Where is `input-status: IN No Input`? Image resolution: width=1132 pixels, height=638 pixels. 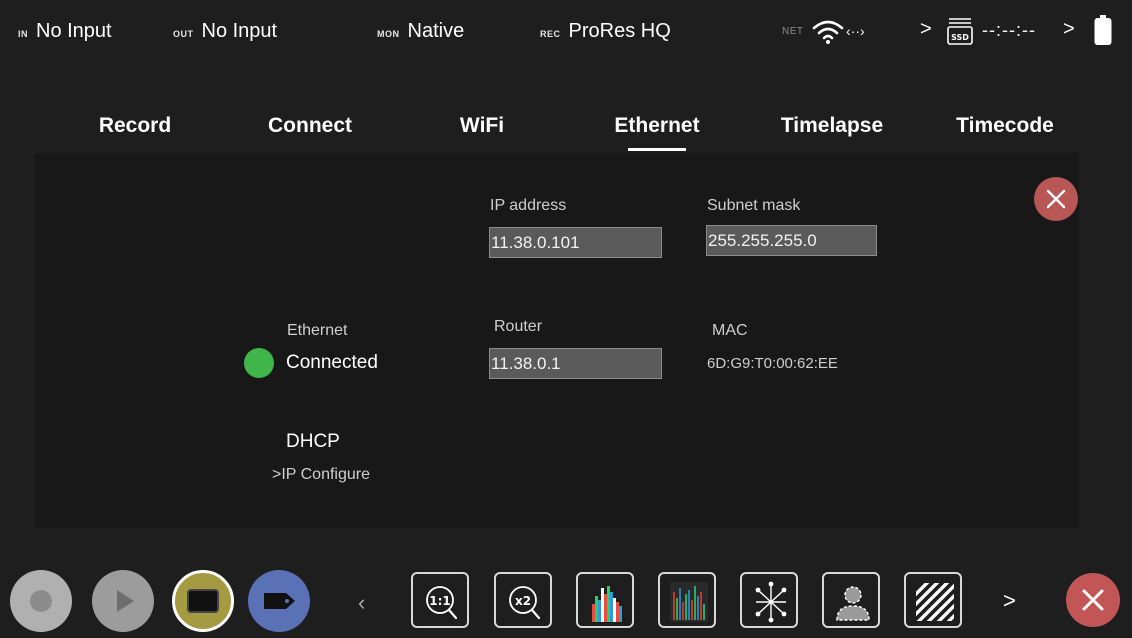 input-status: IN No Input is located at coordinates (65, 31).